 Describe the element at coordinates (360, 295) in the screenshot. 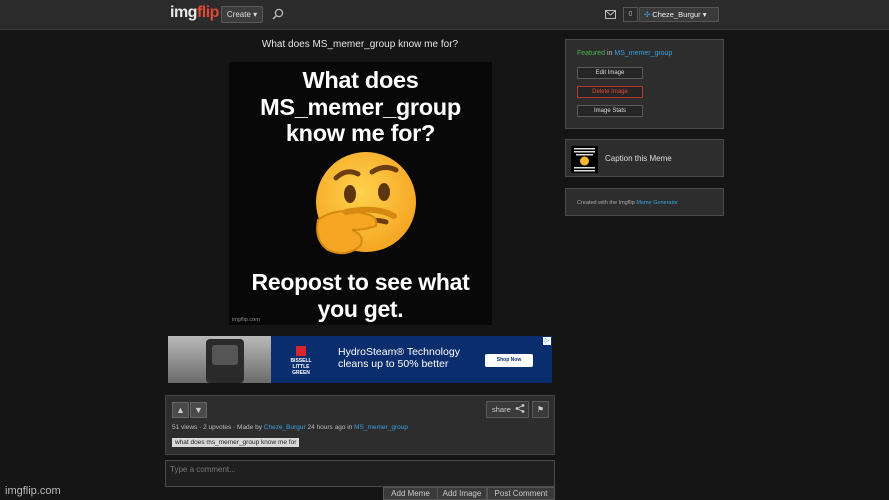

I see `meme-bottom-text: Reopost to see what you get.` at that location.